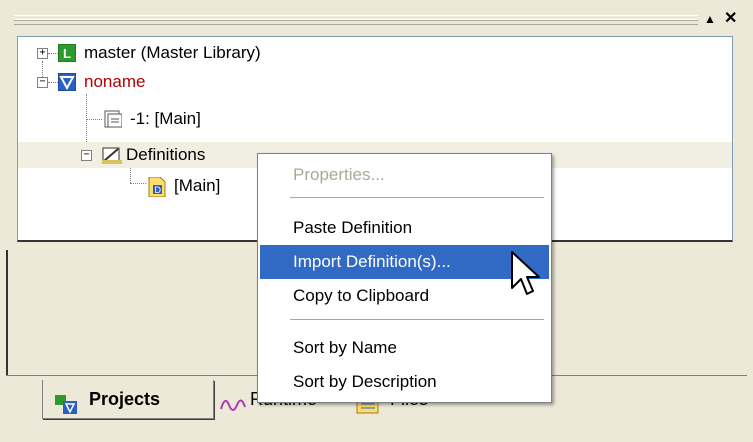 The width and height of the screenshot is (753, 442). I want to click on tab-projects: Projects, so click(128, 399).